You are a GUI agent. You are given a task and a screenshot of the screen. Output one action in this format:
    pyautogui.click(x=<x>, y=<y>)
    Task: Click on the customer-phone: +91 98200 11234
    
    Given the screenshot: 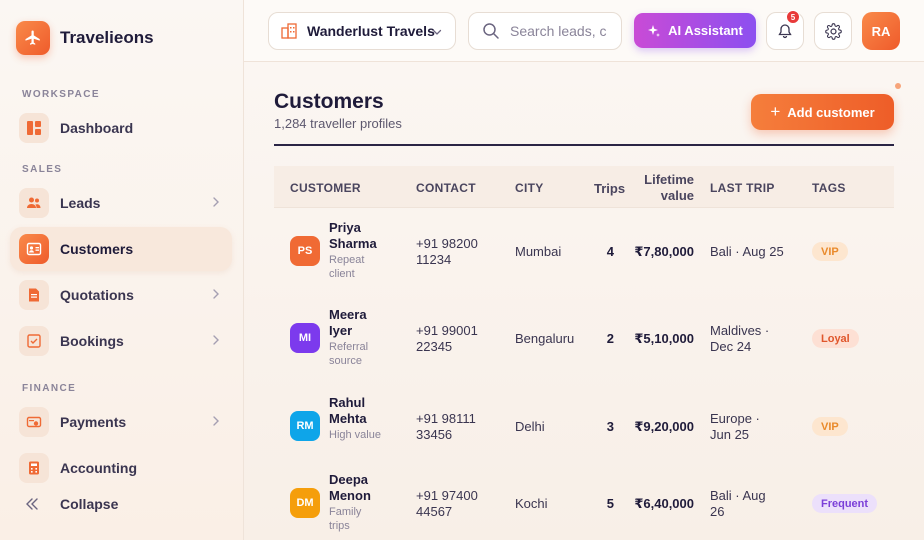 What is the action you would take?
    pyautogui.click(x=456, y=252)
    